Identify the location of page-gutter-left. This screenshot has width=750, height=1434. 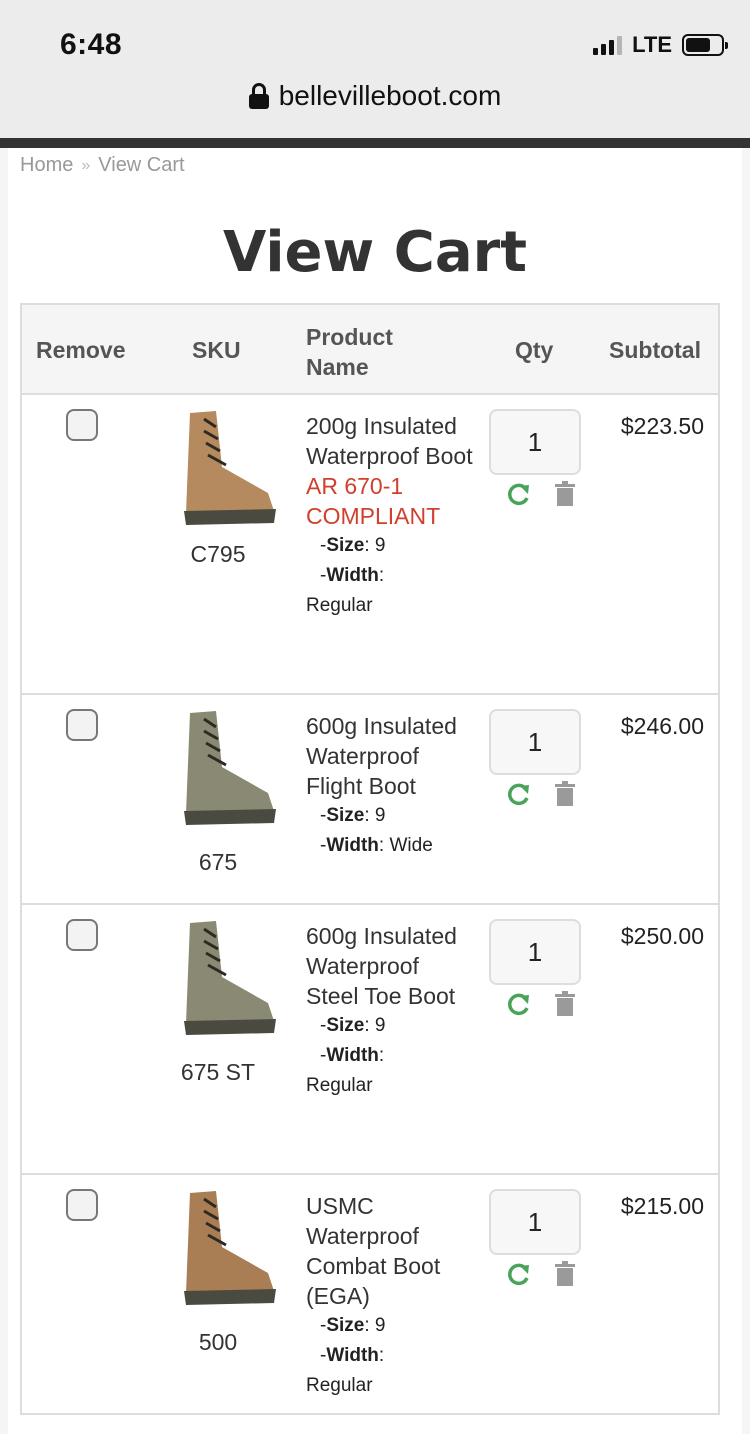
(4, 791).